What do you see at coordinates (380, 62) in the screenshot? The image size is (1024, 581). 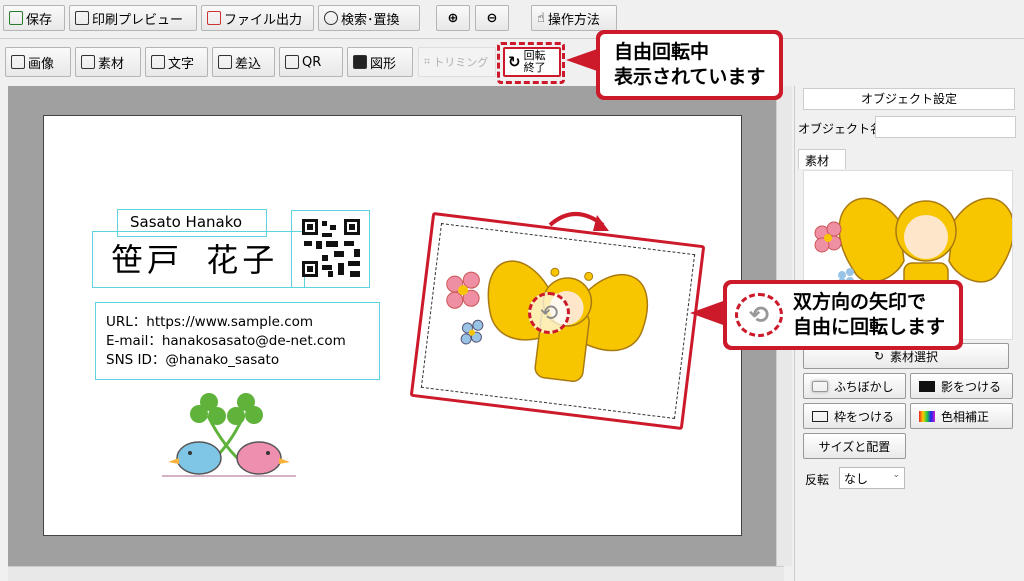 I see `shape-button: 図形` at bounding box center [380, 62].